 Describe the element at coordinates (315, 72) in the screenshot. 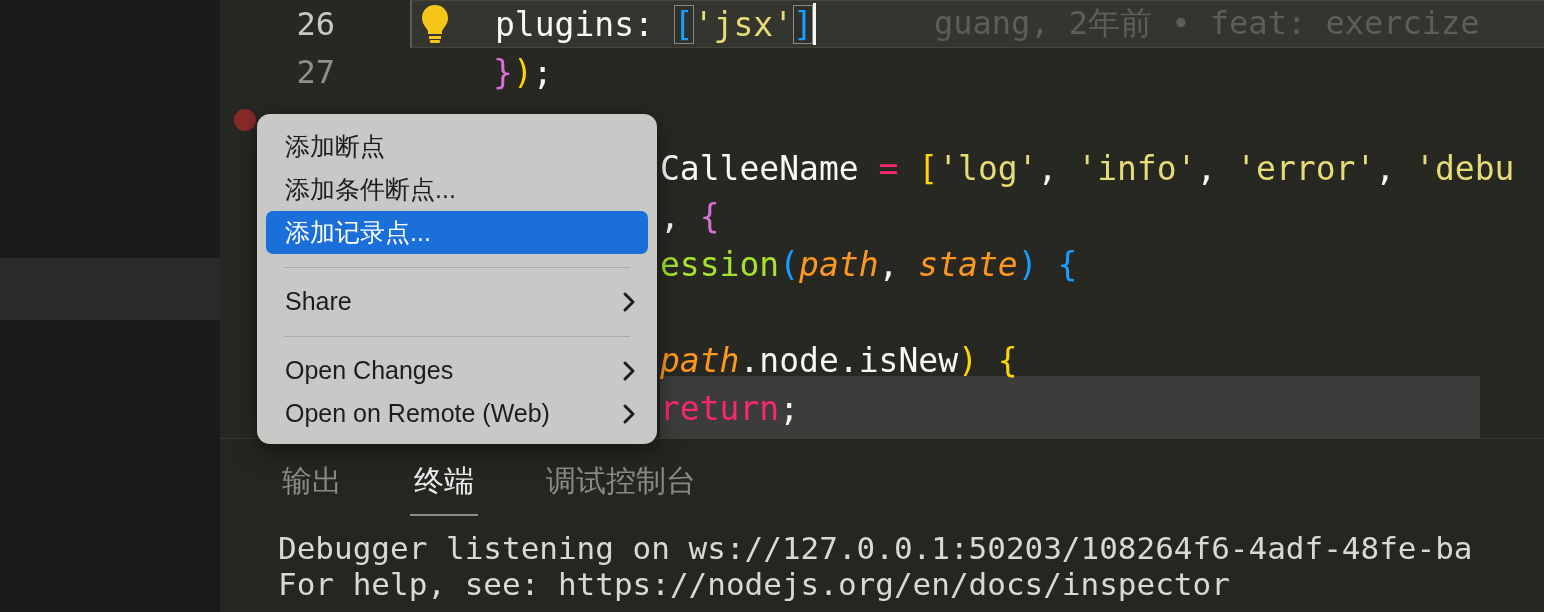

I see `line-number: 27` at that location.